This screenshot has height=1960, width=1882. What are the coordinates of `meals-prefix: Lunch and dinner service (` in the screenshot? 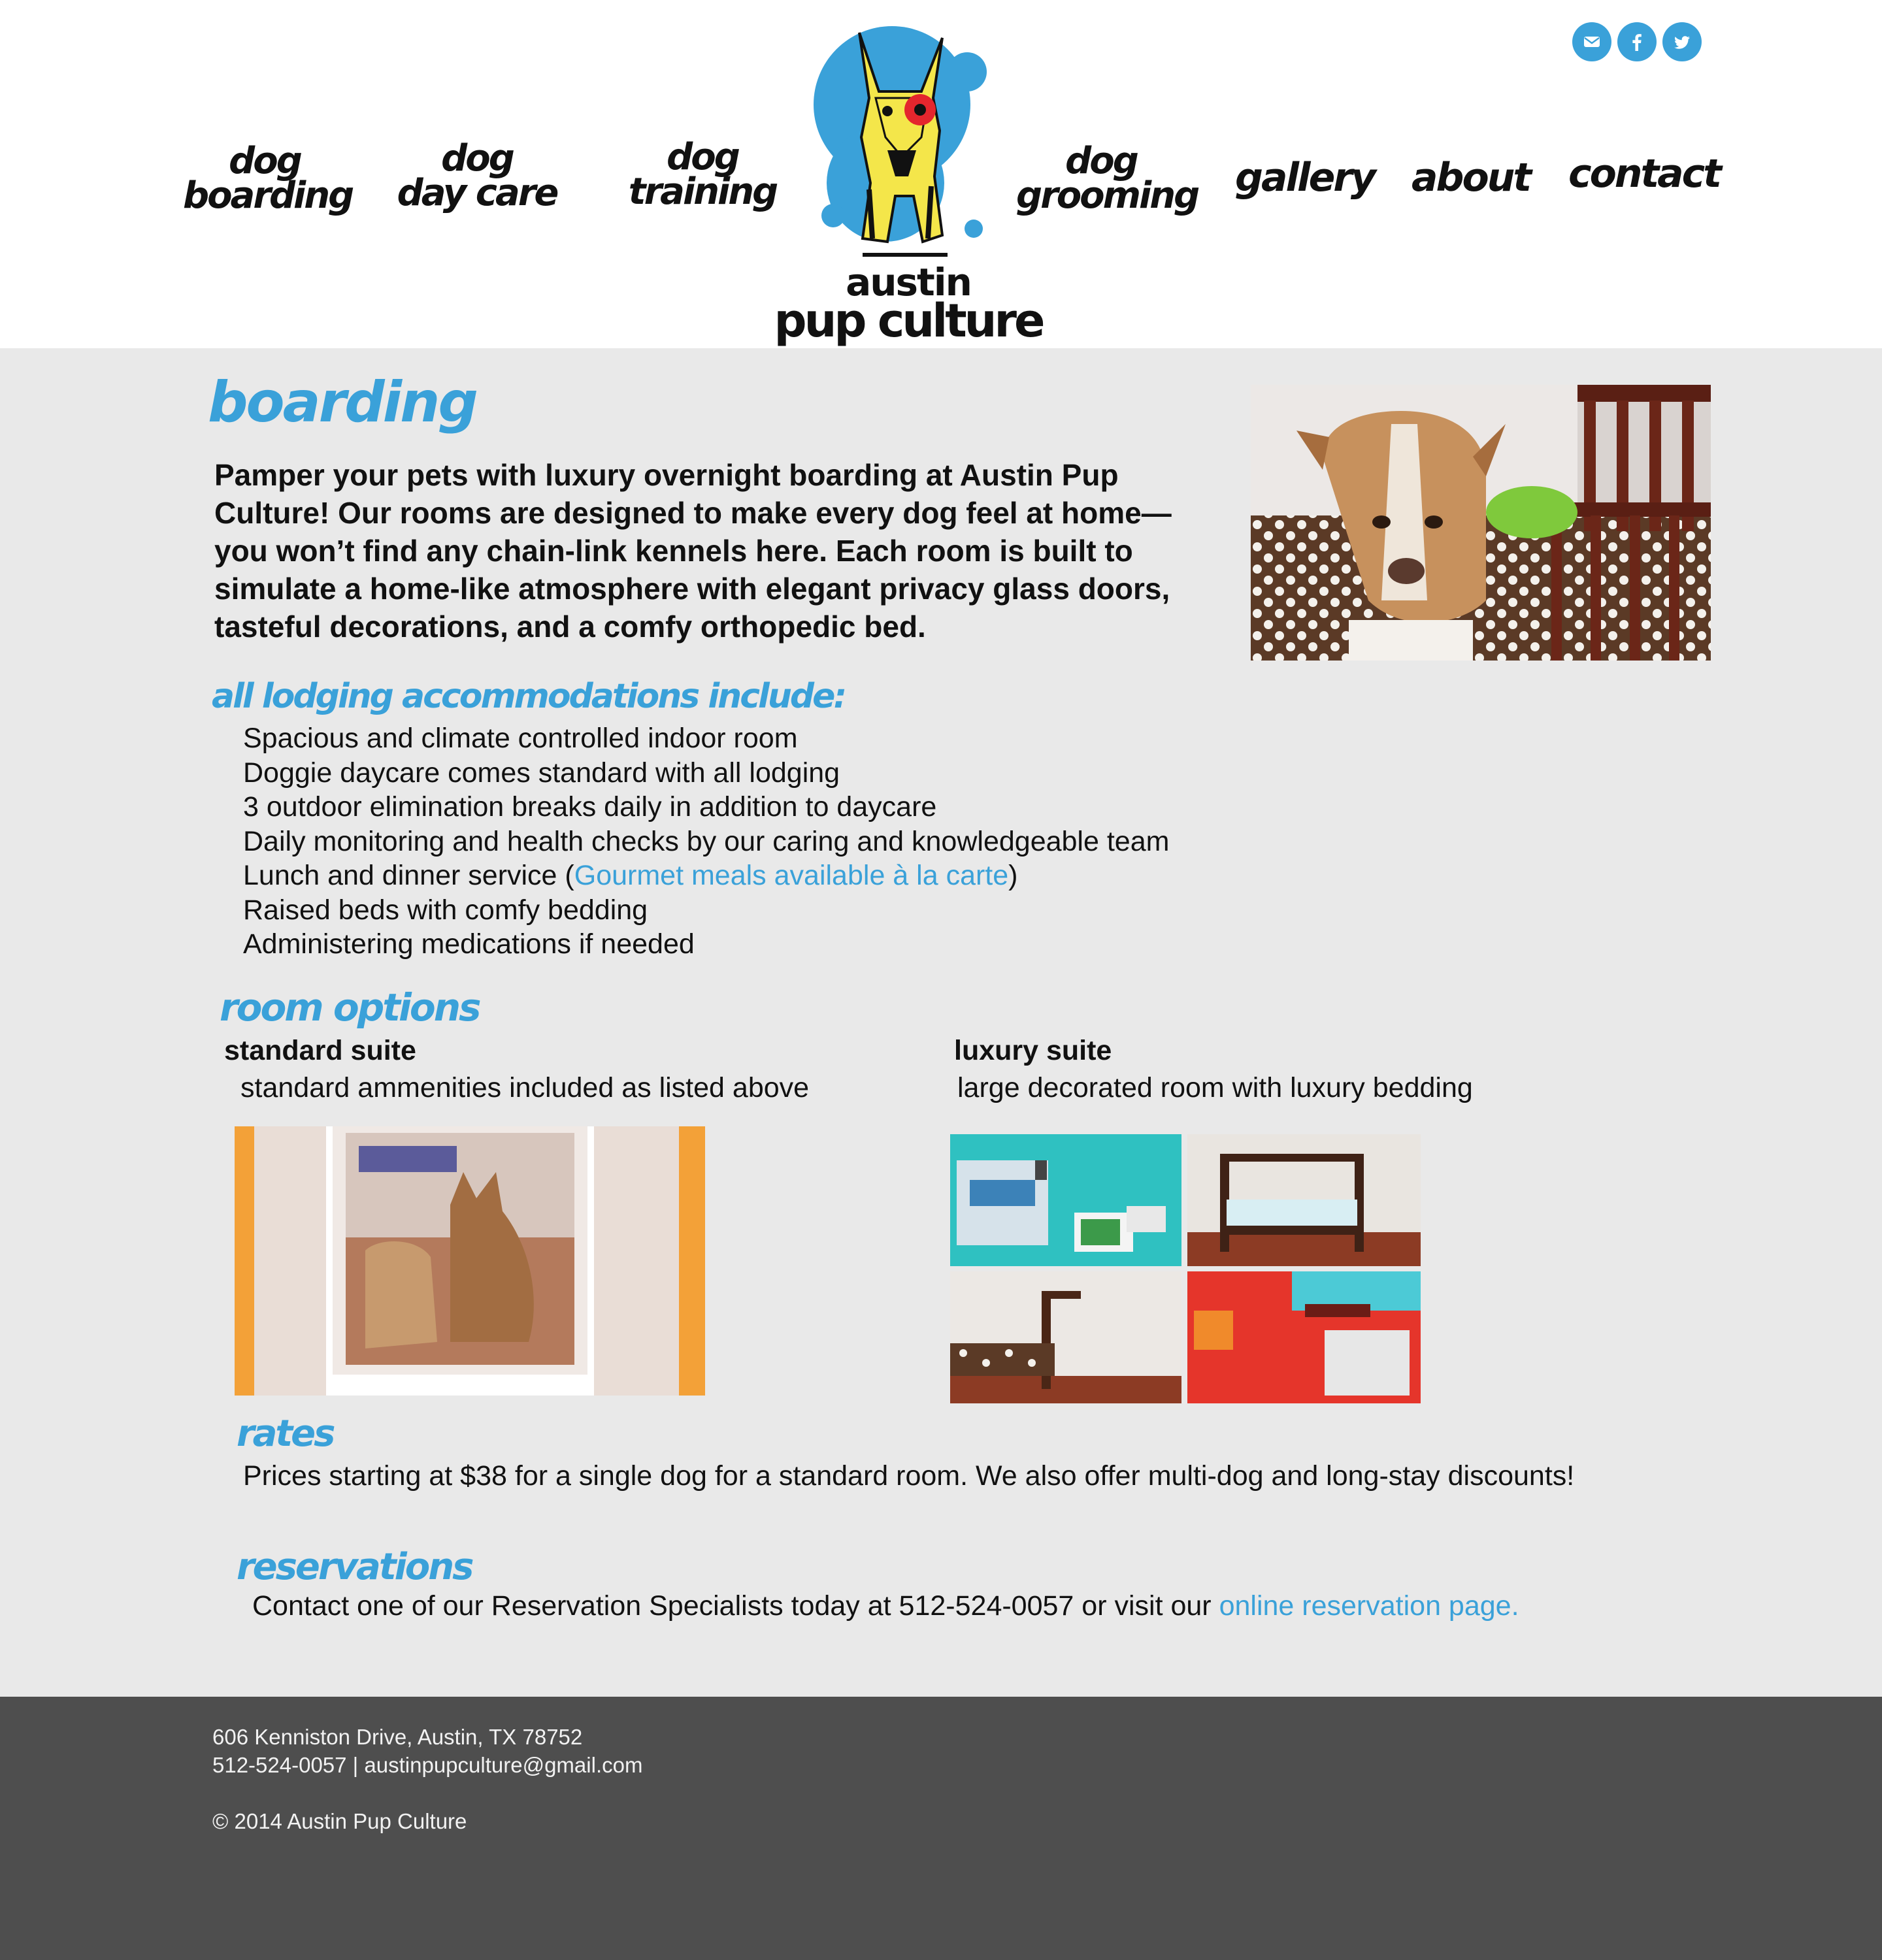 It's located at (409, 875).